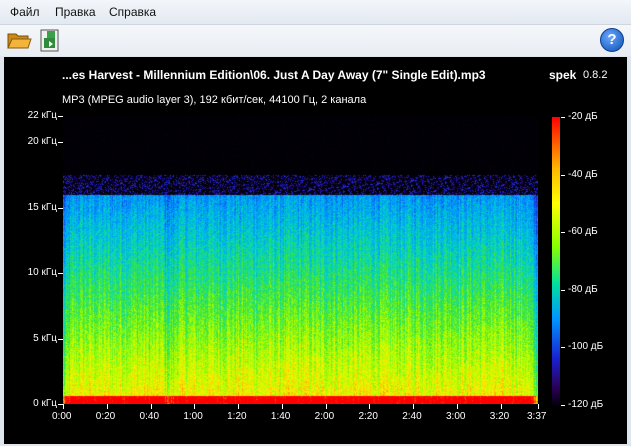 This screenshot has height=446, width=631. What do you see at coordinates (595, 75) in the screenshot?
I see `app-version: 0.8.2` at bounding box center [595, 75].